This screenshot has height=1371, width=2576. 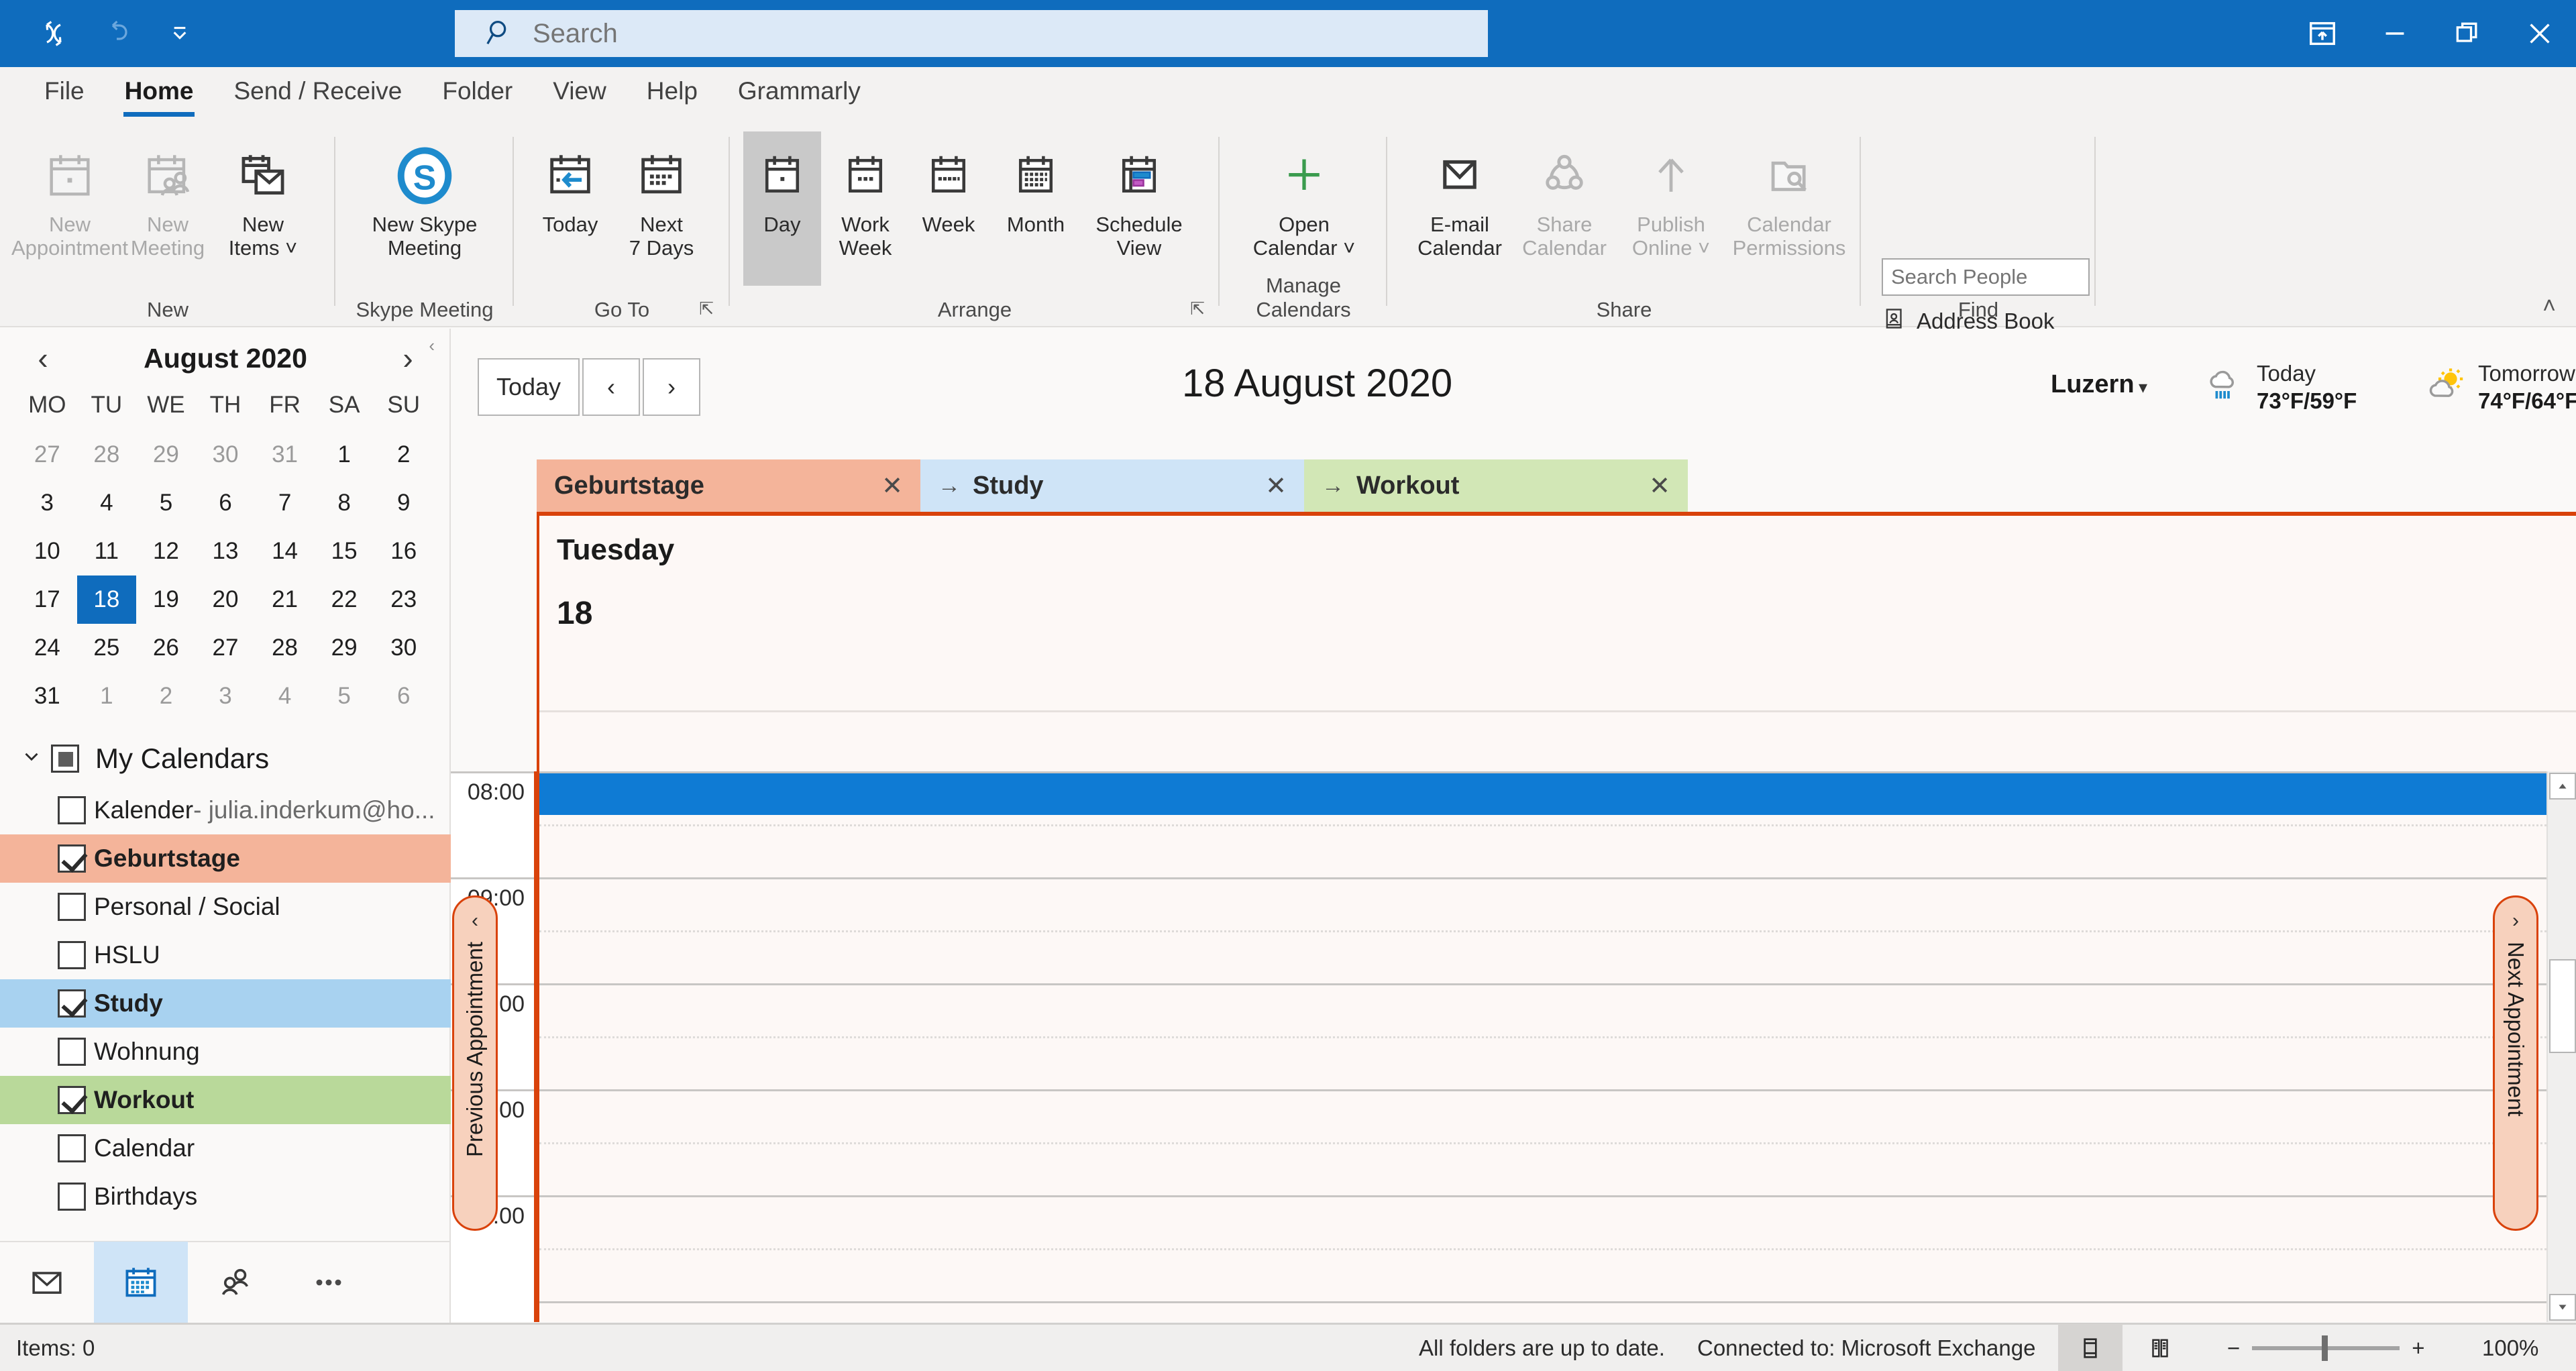 What do you see at coordinates (1139, 195) in the screenshot?
I see `schedule-view-button: Schedule View` at bounding box center [1139, 195].